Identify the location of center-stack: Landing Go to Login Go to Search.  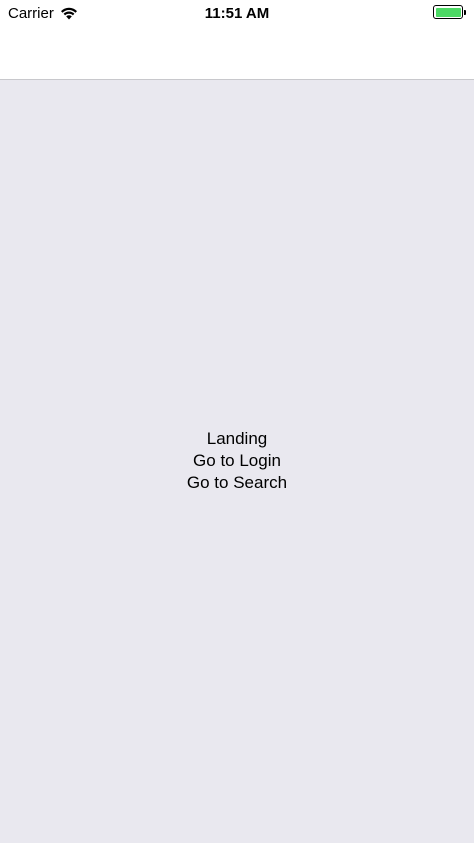
(237, 461).